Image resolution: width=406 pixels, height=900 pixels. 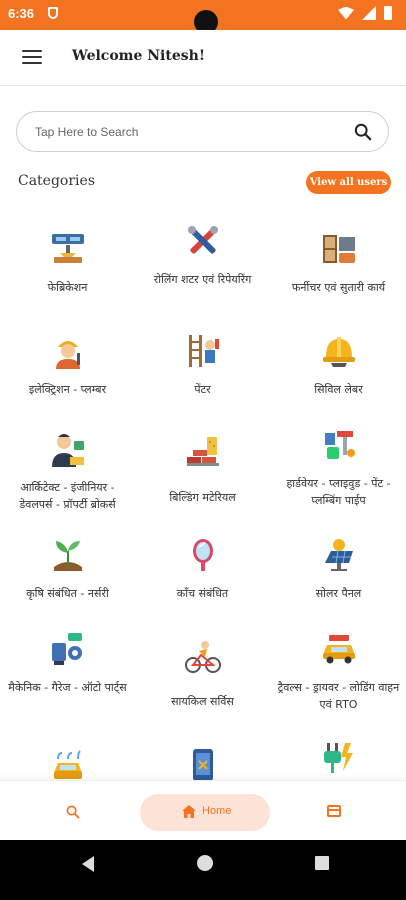 What do you see at coordinates (322, 863) in the screenshot?
I see `recent-apps-icon` at bounding box center [322, 863].